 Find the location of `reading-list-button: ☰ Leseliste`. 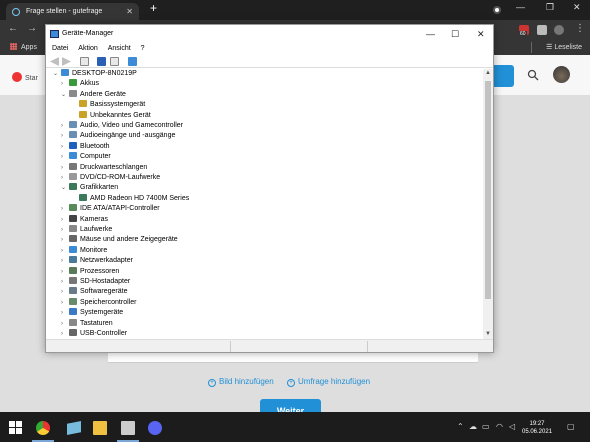

reading-list-button: ☰ Leseliste is located at coordinates (564, 47).